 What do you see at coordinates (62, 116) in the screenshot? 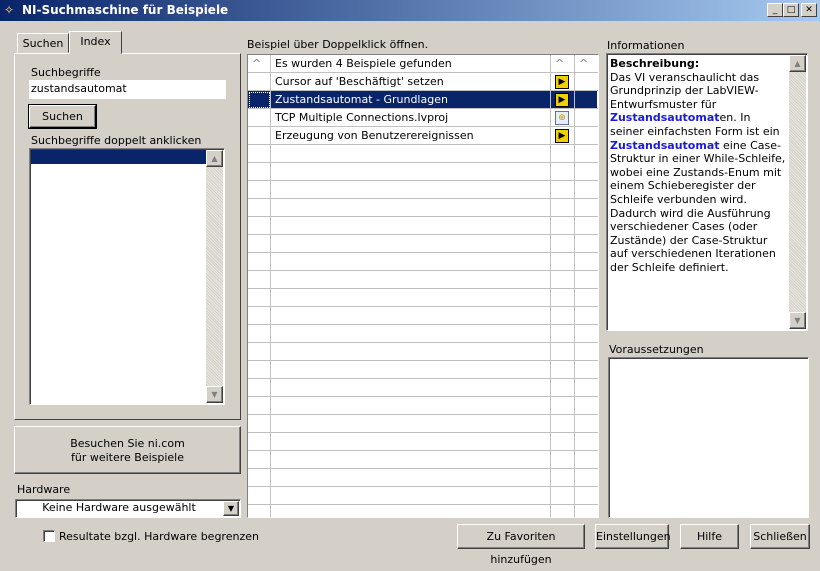
I see `search-button: Suchen` at bounding box center [62, 116].